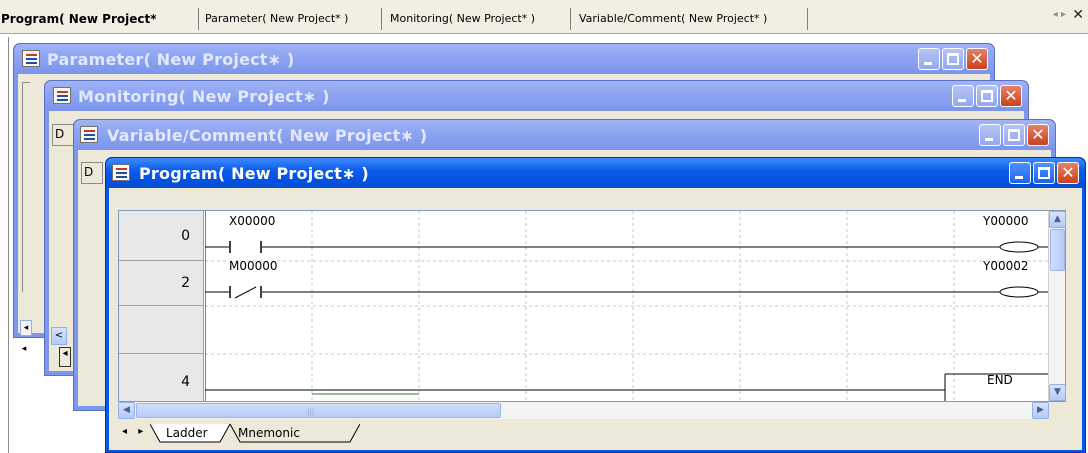 Image resolution: width=1088 pixels, height=453 pixels. I want to click on tab-monitoring: Monitoring( New Project* ), so click(460, 19).